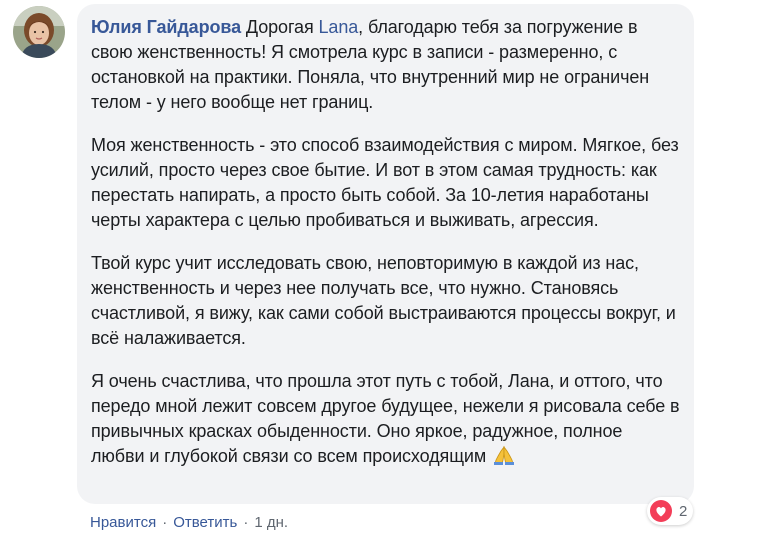  Describe the element at coordinates (271, 522) in the screenshot. I see `timestamp: 1 дн.` at that location.